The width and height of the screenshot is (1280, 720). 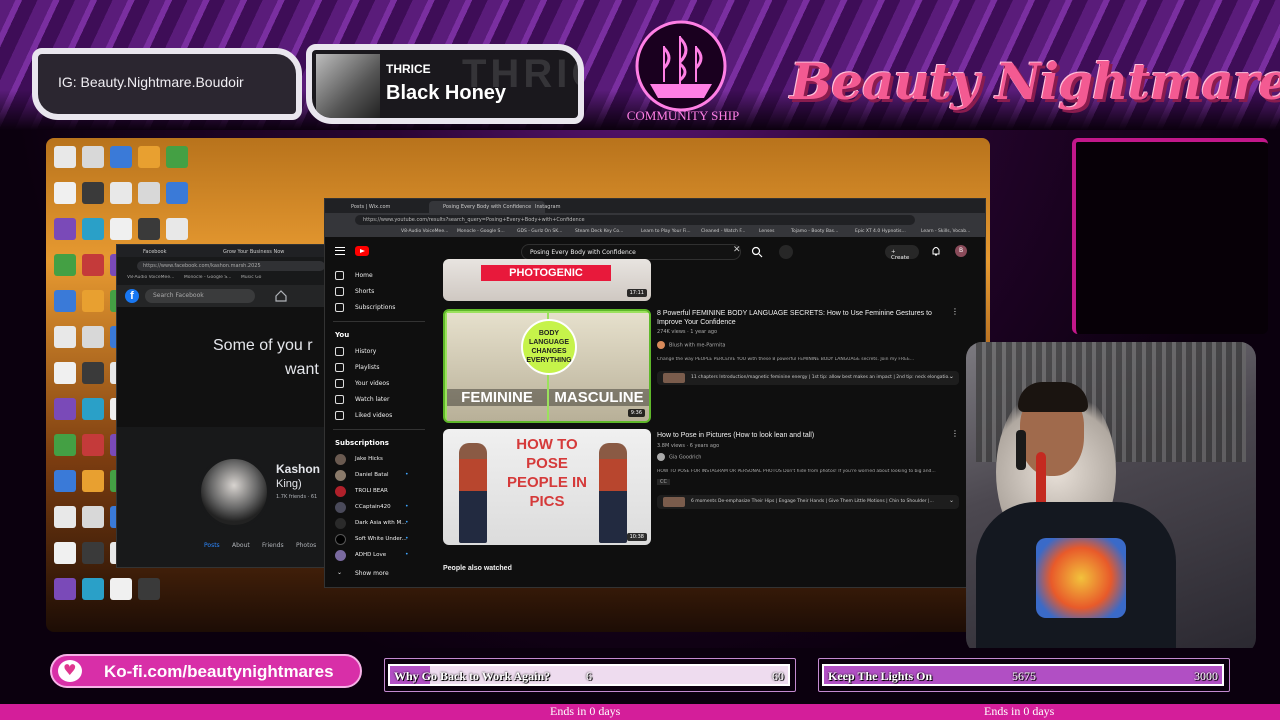 What do you see at coordinates (155, 252) in the screenshot?
I see `fb-tab-facebook: Facebook` at bounding box center [155, 252].